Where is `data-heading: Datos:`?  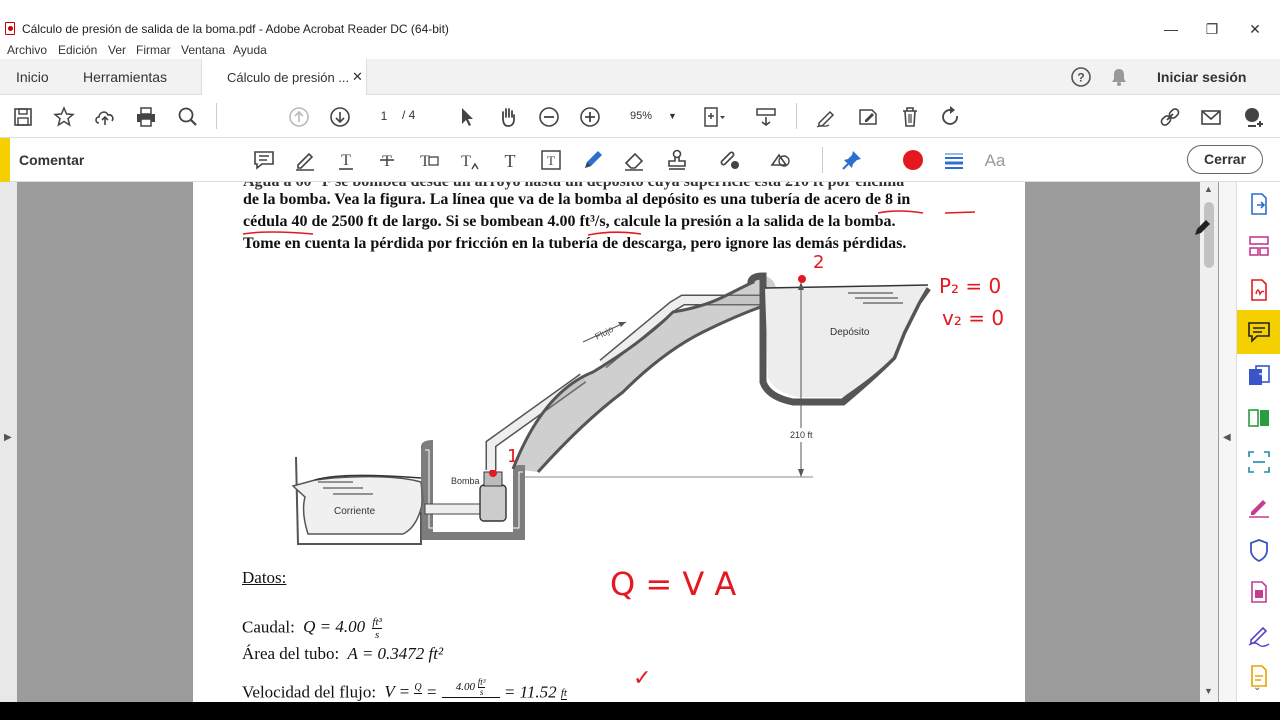
data-heading: Datos: is located at coordinates (264, 577).